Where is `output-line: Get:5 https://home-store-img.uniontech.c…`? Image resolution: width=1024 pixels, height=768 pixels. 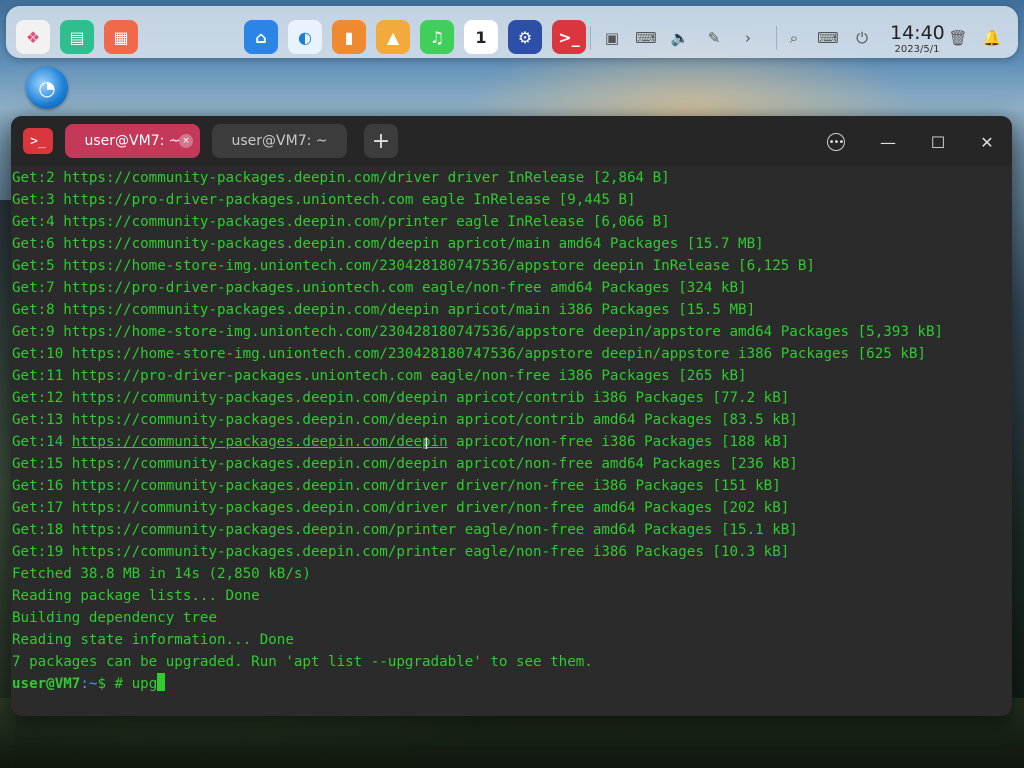
output-line: Get:5 https://home-store-img.uniontech.c… is located at coordinates (511, 266).